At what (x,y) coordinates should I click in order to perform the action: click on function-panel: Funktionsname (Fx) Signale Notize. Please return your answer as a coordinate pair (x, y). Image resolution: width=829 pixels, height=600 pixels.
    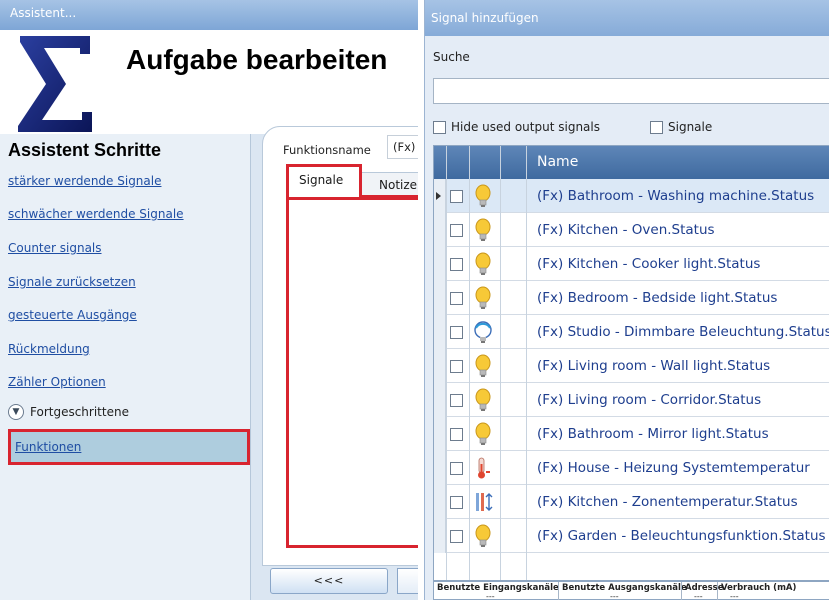
    Looking at the image, I should click on (340, 346).